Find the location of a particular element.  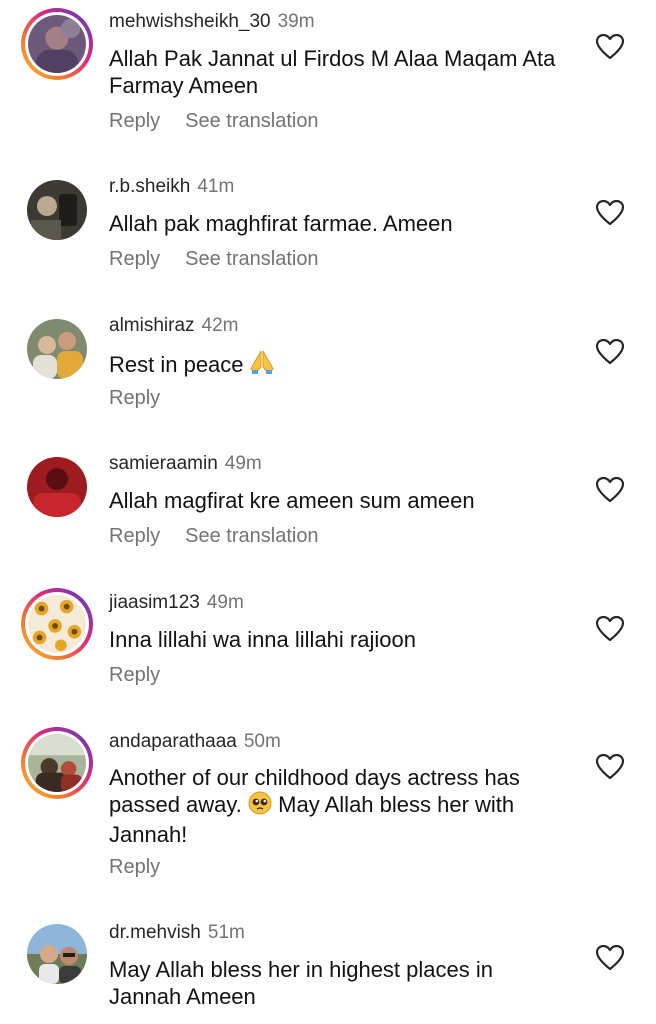

comment-text: Inna lillahi wa inna lillahi rajioon is located at coordinates (262, 639).